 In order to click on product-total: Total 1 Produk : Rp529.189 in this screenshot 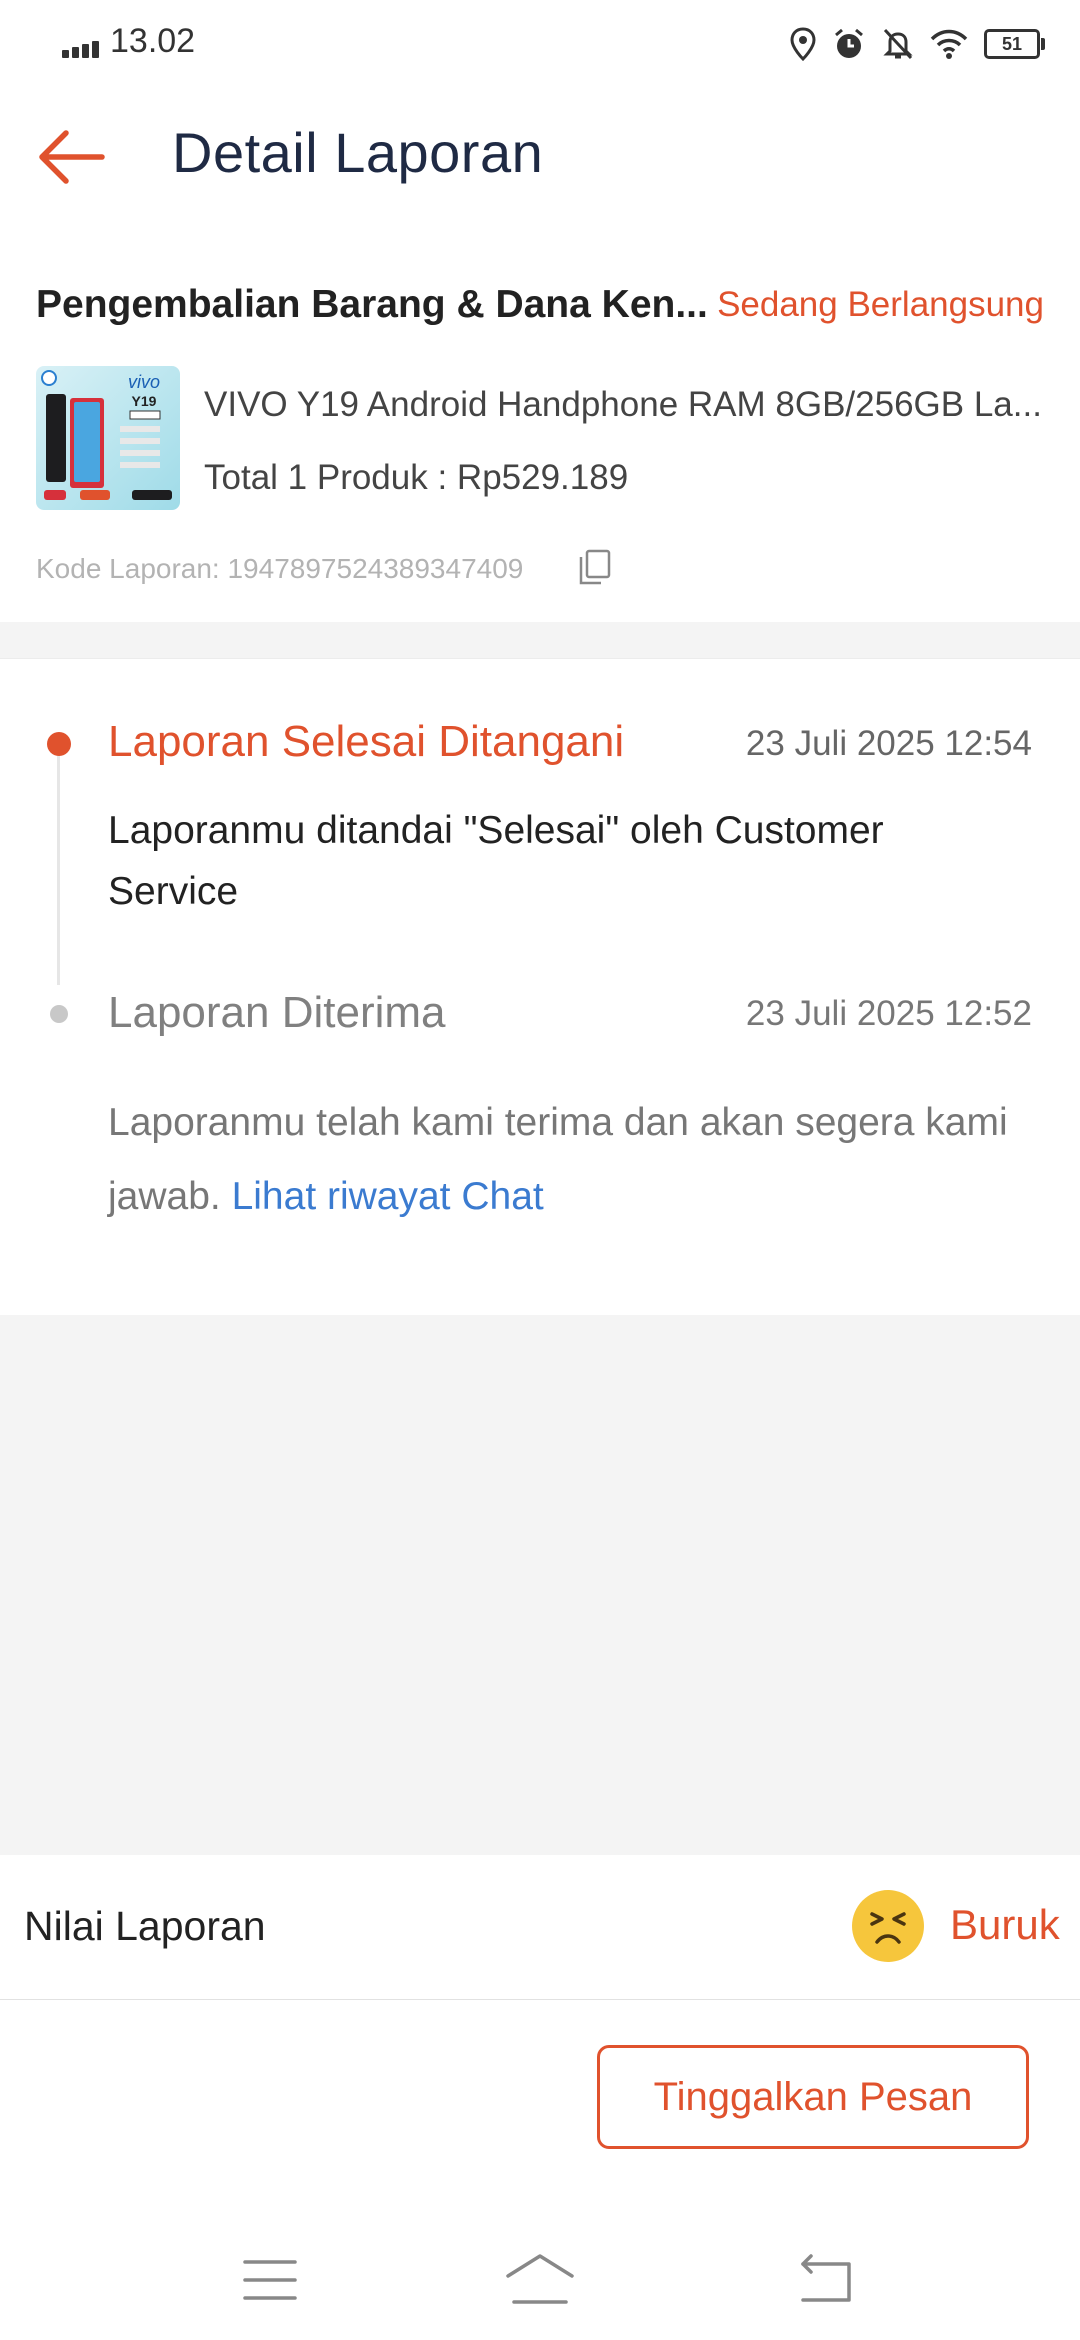, I will do `click(416, 477)`.